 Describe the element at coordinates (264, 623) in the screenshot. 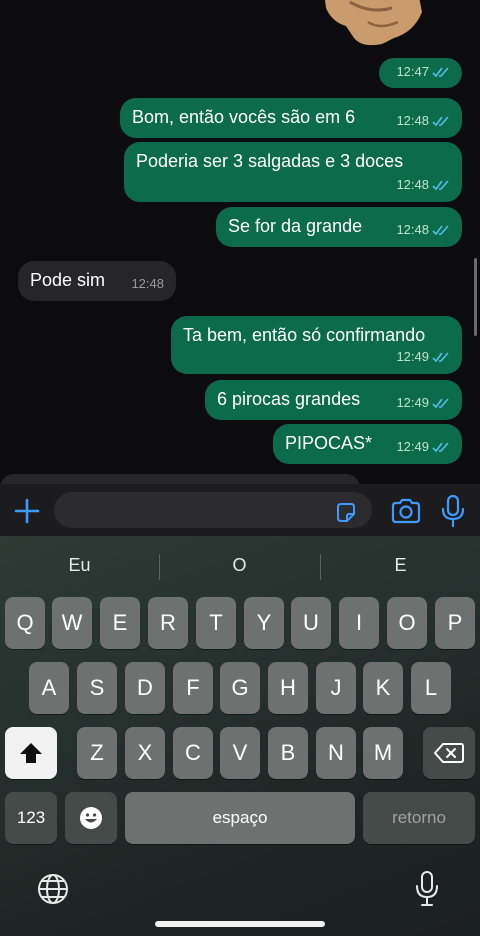

I see `key-y: Y` at that location.